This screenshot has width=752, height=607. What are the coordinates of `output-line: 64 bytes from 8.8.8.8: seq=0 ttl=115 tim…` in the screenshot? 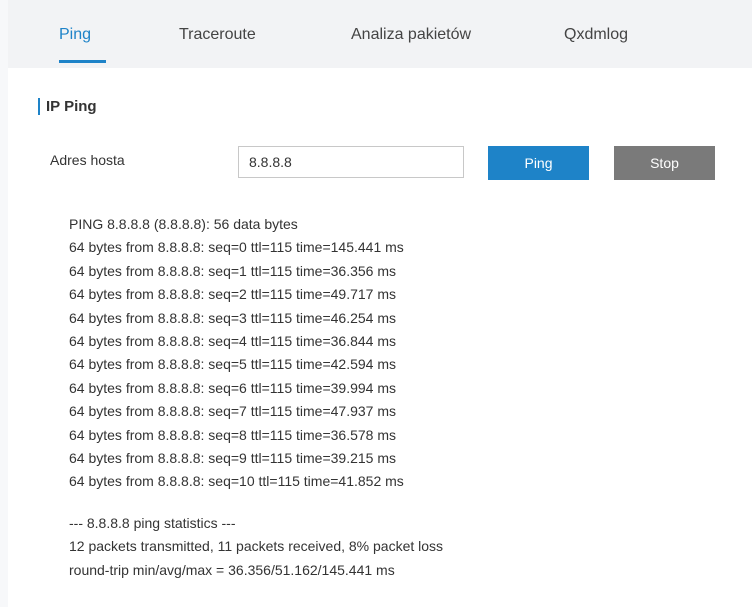 It's located at (236, 247).